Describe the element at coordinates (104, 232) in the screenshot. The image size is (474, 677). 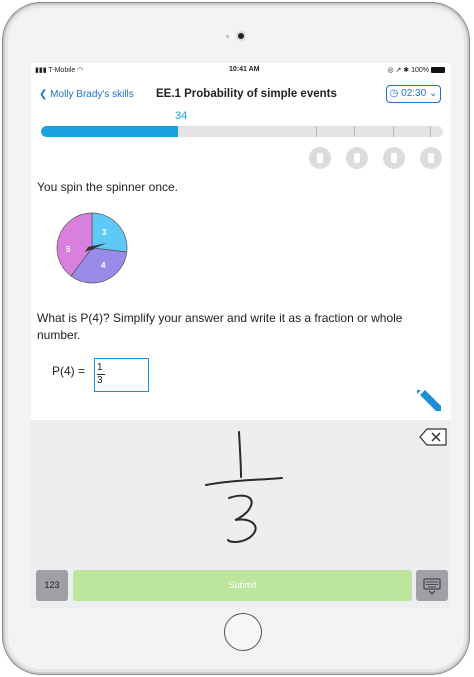
I see `spinner-label-3: 3` at that location.